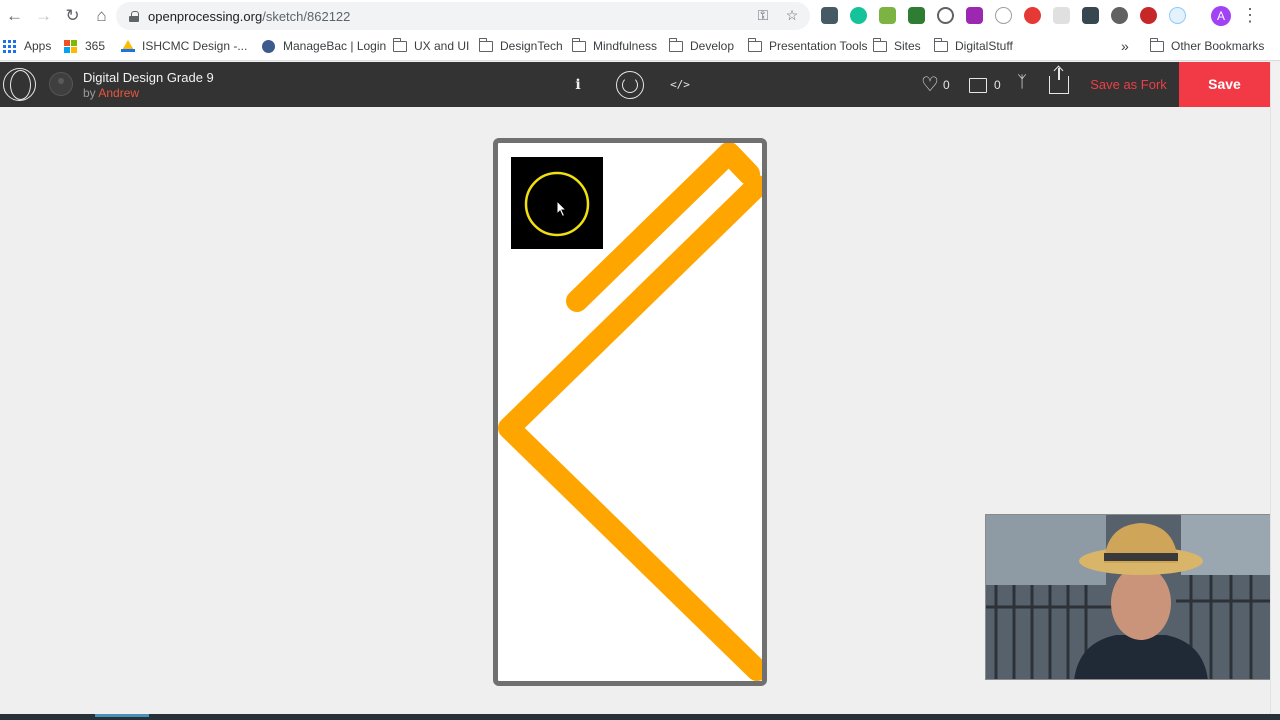 The image size is (1280, 720). I want to click on webcam-overlay, so click(1130, 597).